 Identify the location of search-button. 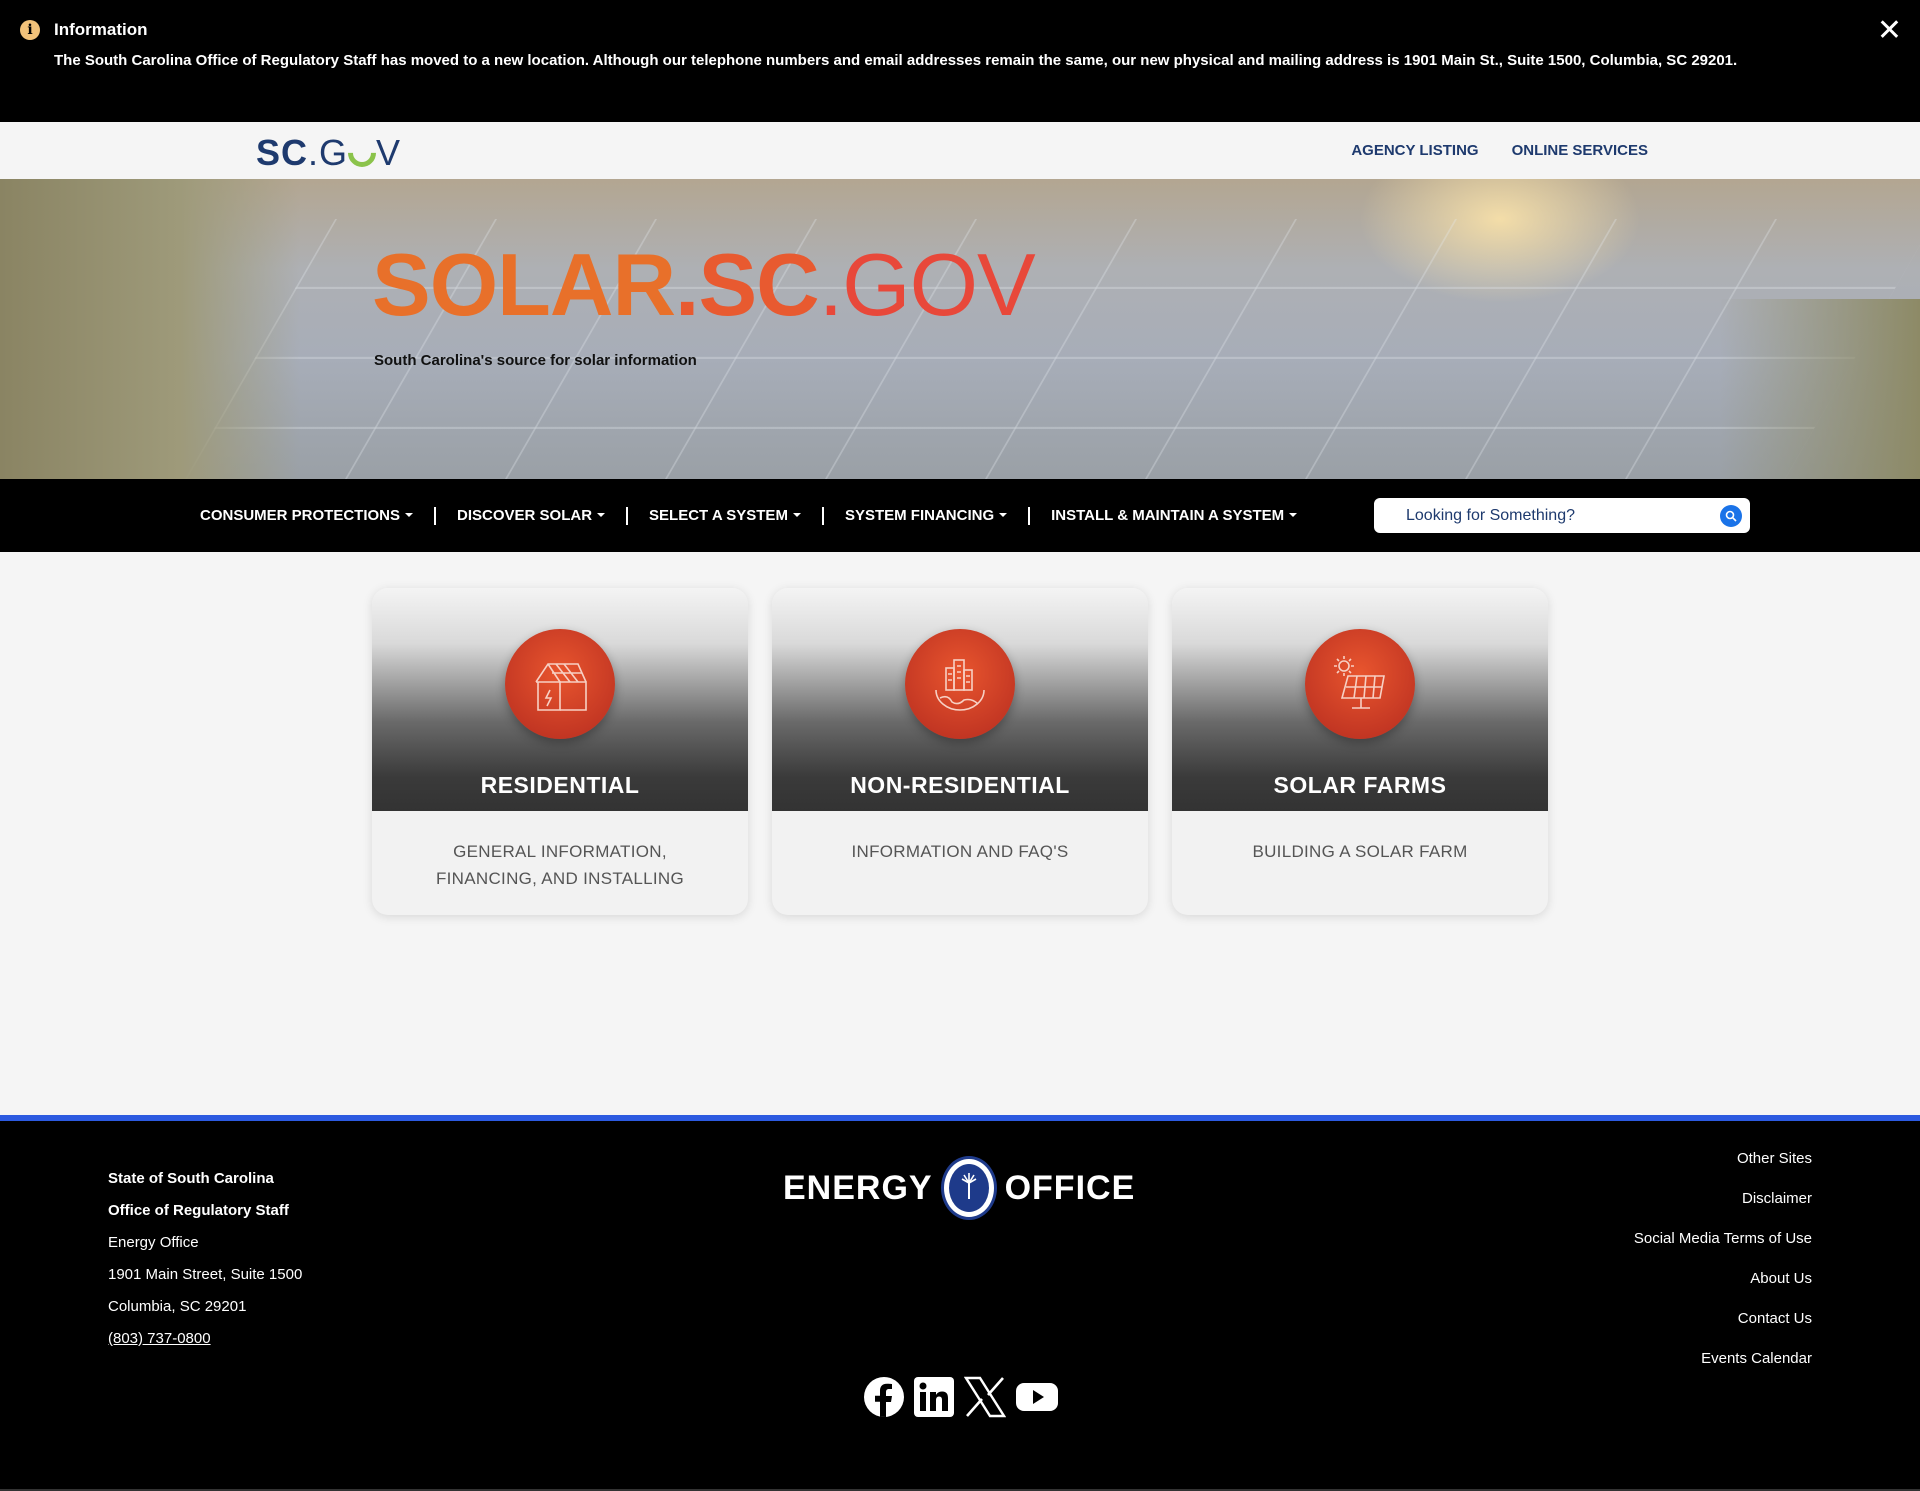
(1731, 516).